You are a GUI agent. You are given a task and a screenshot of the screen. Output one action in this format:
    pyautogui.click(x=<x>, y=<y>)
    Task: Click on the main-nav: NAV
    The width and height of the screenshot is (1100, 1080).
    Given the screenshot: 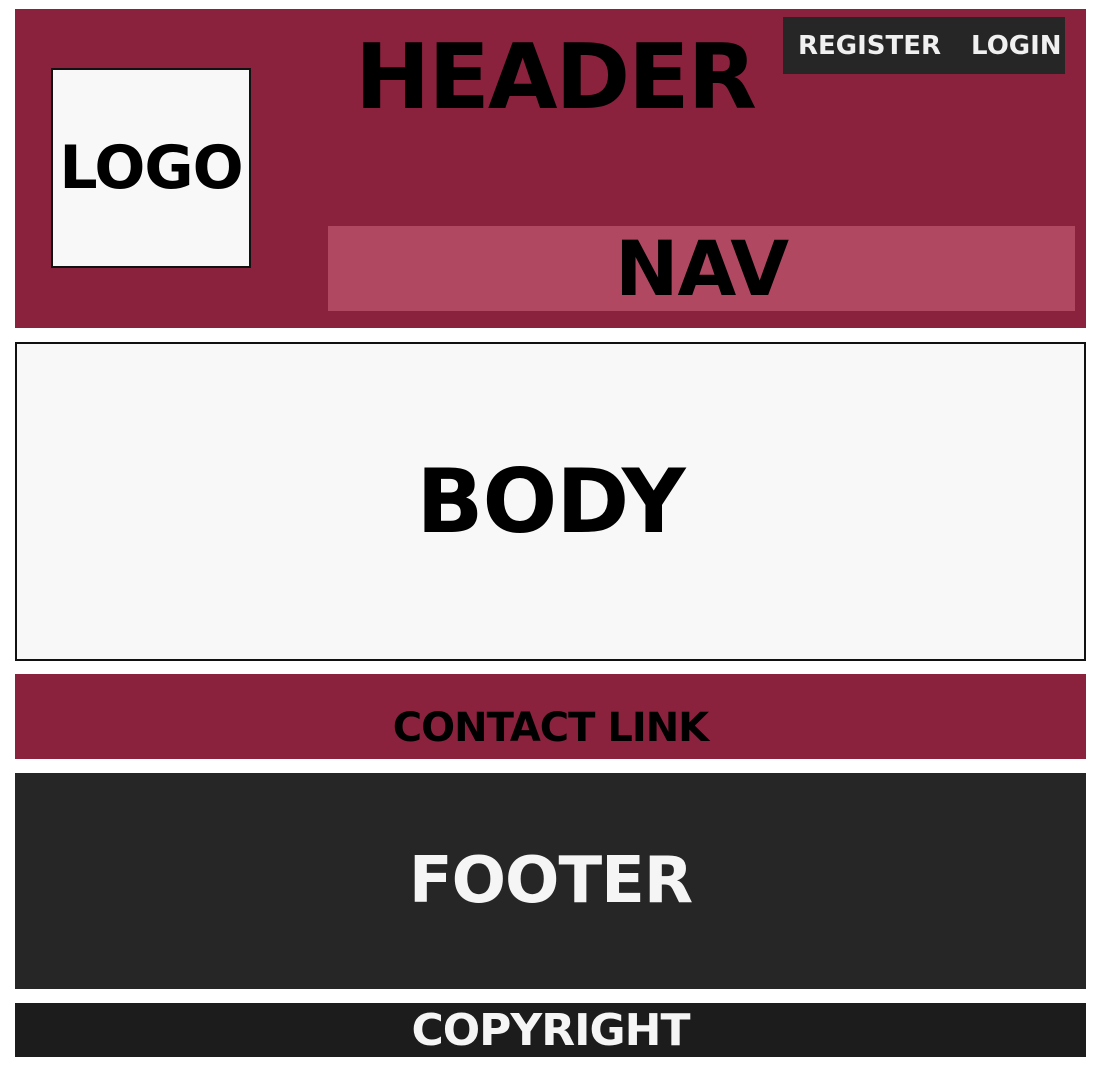 What is the action you would take?
    pyautogui.click(x=701, y=268)
    